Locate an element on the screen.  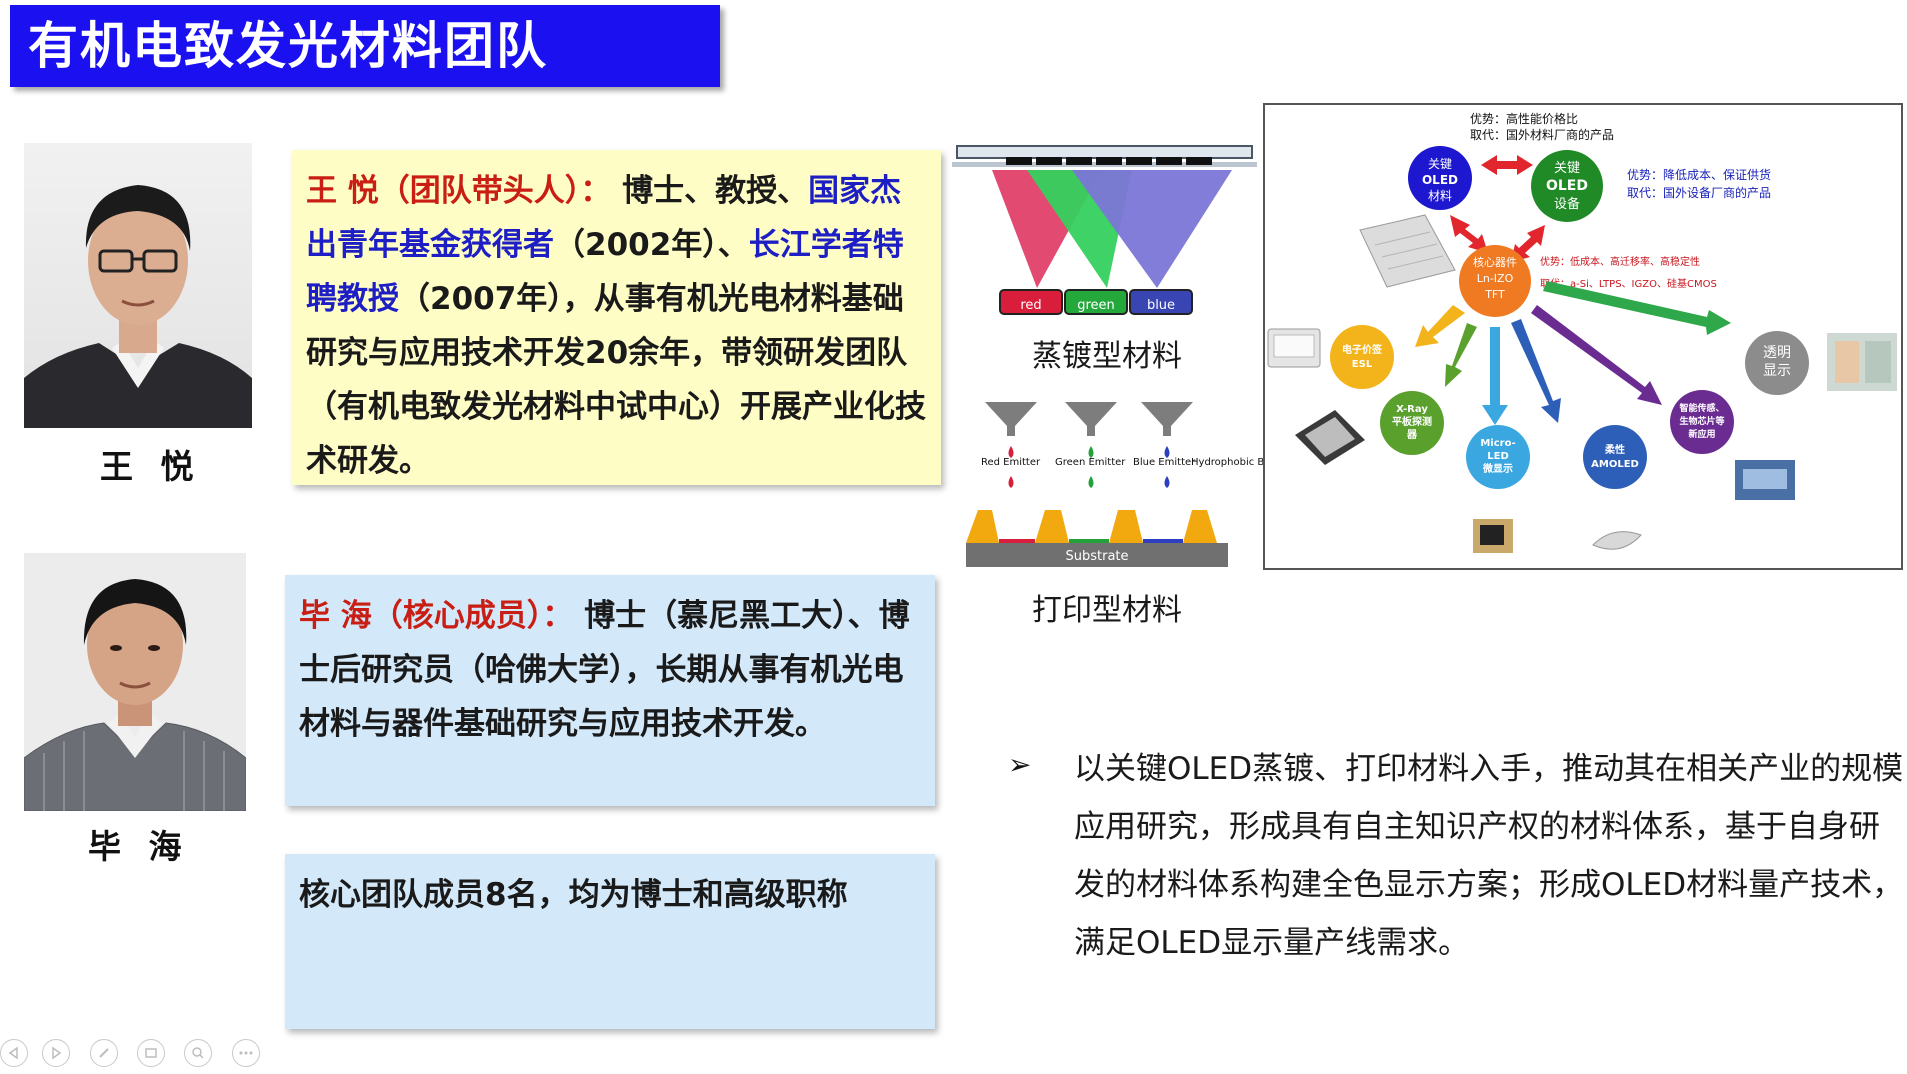
node-oled-material: 关键 OLED 材料 is located at coordinates (1440, 178).